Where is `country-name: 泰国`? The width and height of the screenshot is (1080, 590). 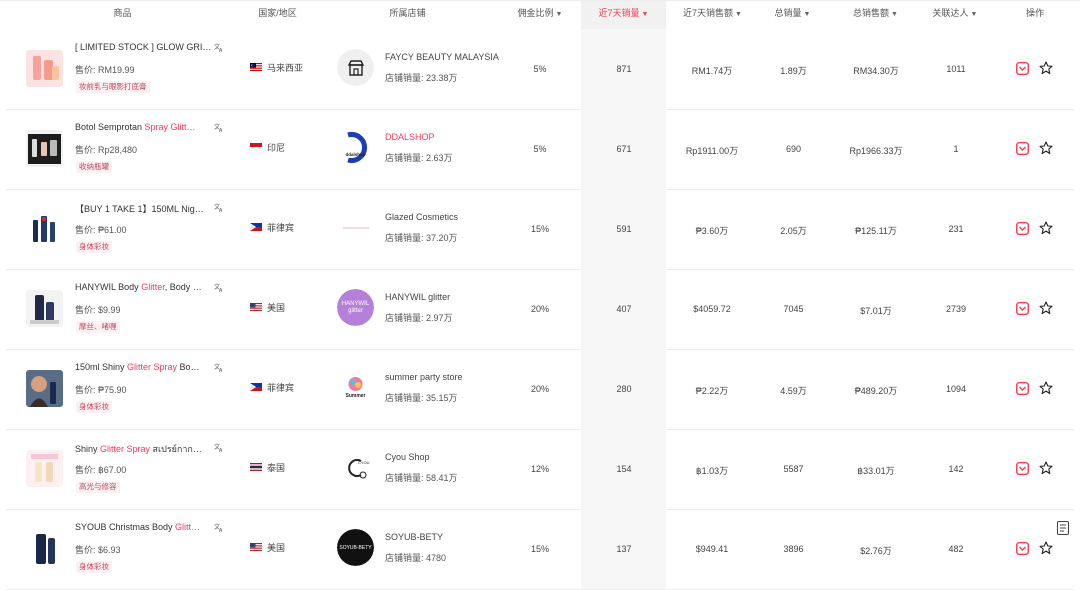
country-name: 泰国 is located at coordinates (276, 468).